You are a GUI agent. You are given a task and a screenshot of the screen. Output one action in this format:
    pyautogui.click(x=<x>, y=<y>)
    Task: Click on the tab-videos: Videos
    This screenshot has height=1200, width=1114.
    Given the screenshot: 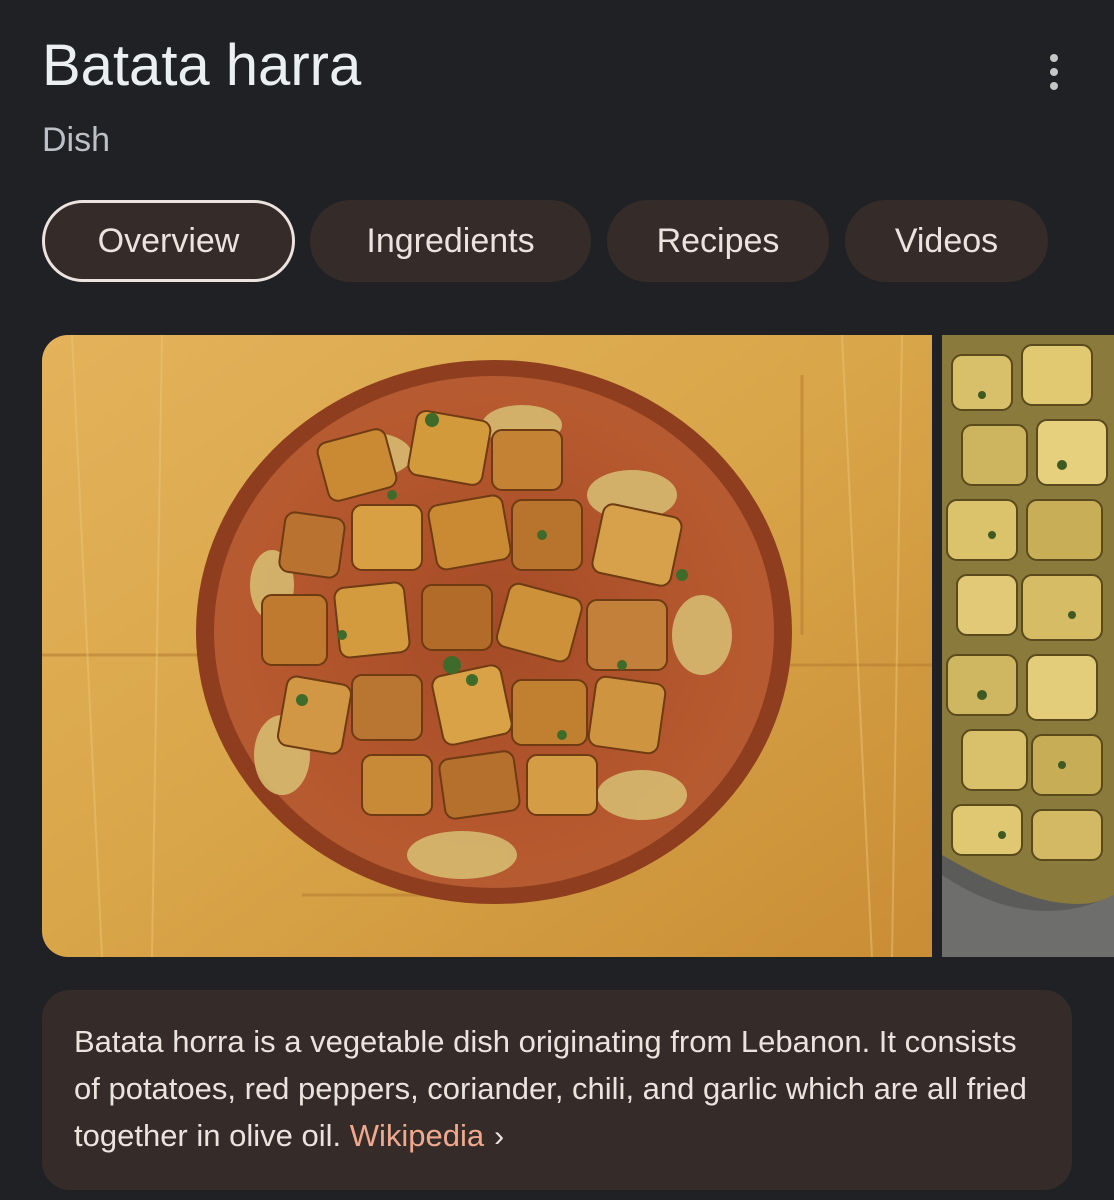 What is the action you would take?
    pyautogui.click(x=946, y=241)
    